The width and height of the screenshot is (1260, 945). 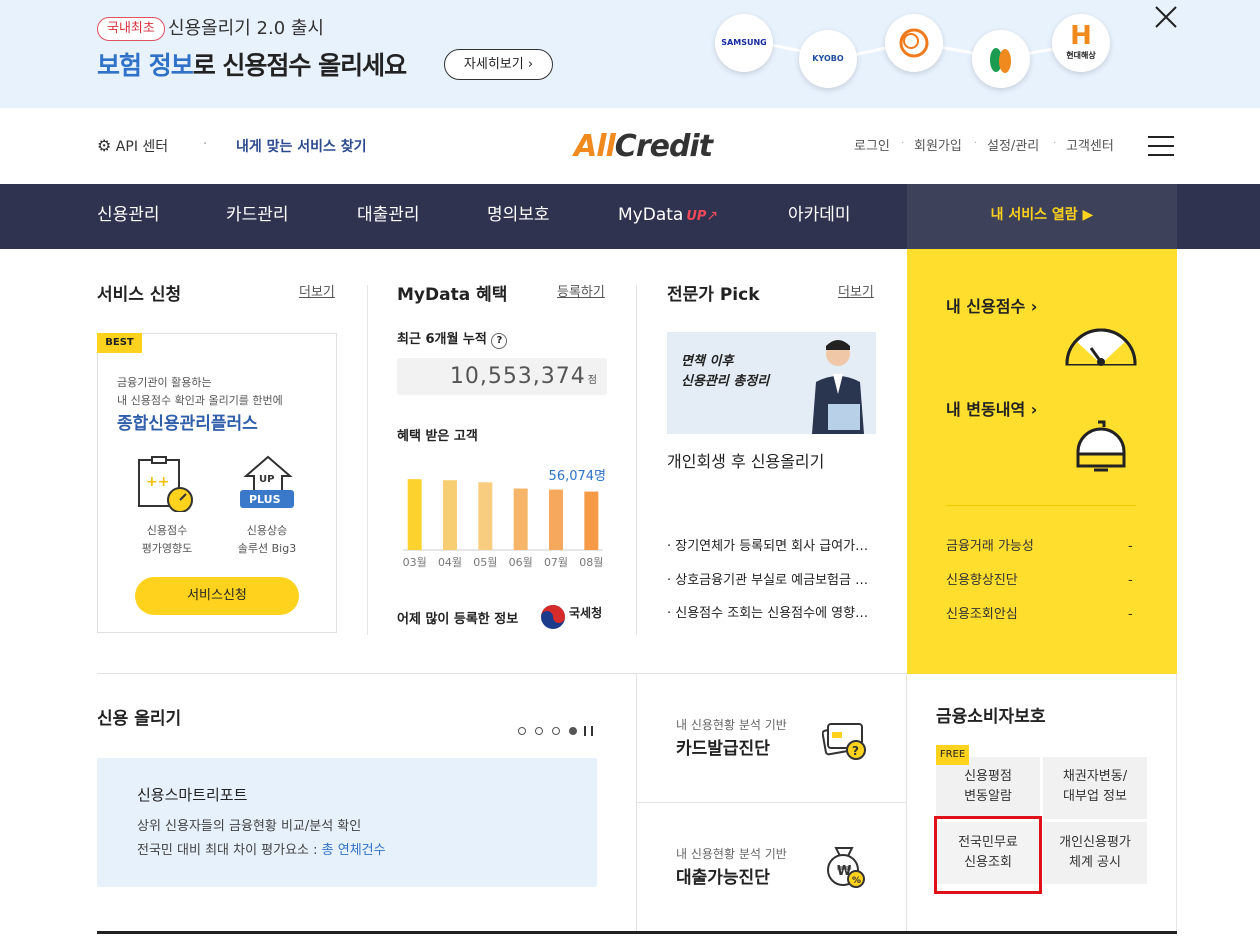 I want to click on mydata-up-icon: UP, so click(x=696, y=216).